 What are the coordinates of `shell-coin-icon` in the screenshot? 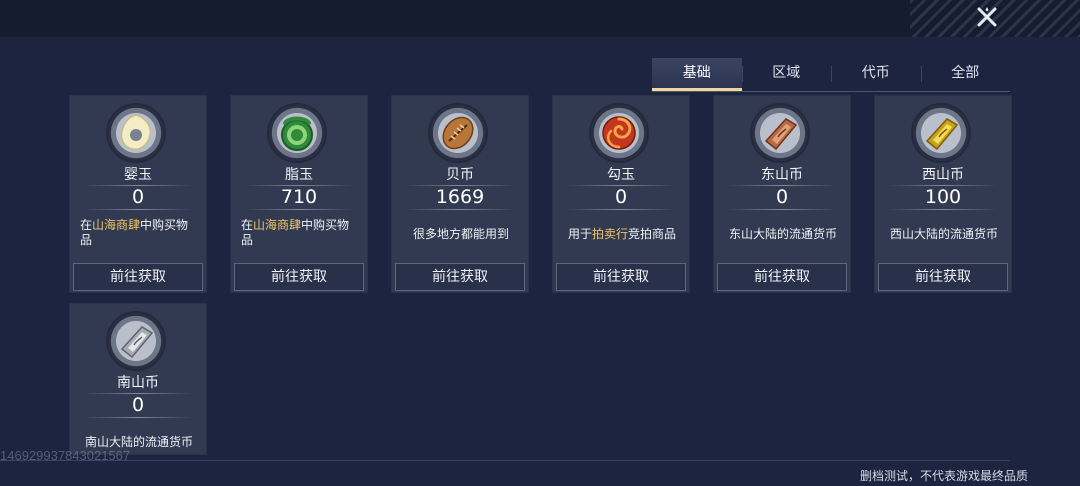 It's located at (458, 133).